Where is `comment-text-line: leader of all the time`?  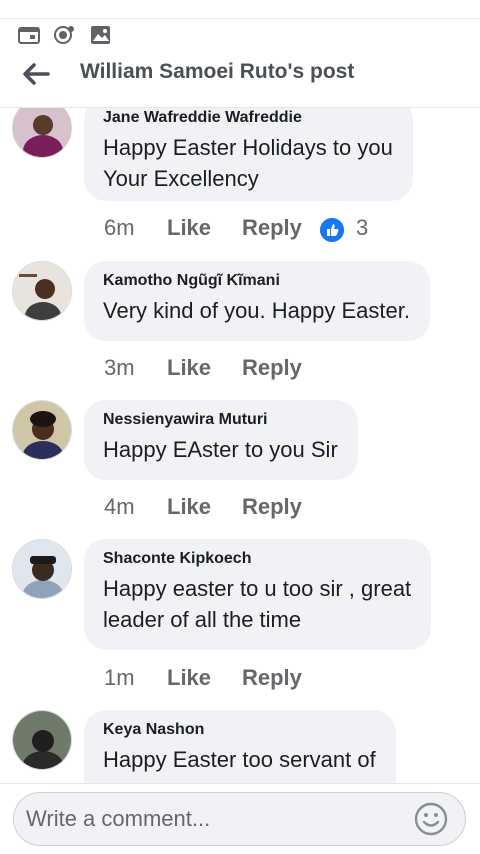 comment-text-line: leader of all the time is located at coordinates (202, 619).